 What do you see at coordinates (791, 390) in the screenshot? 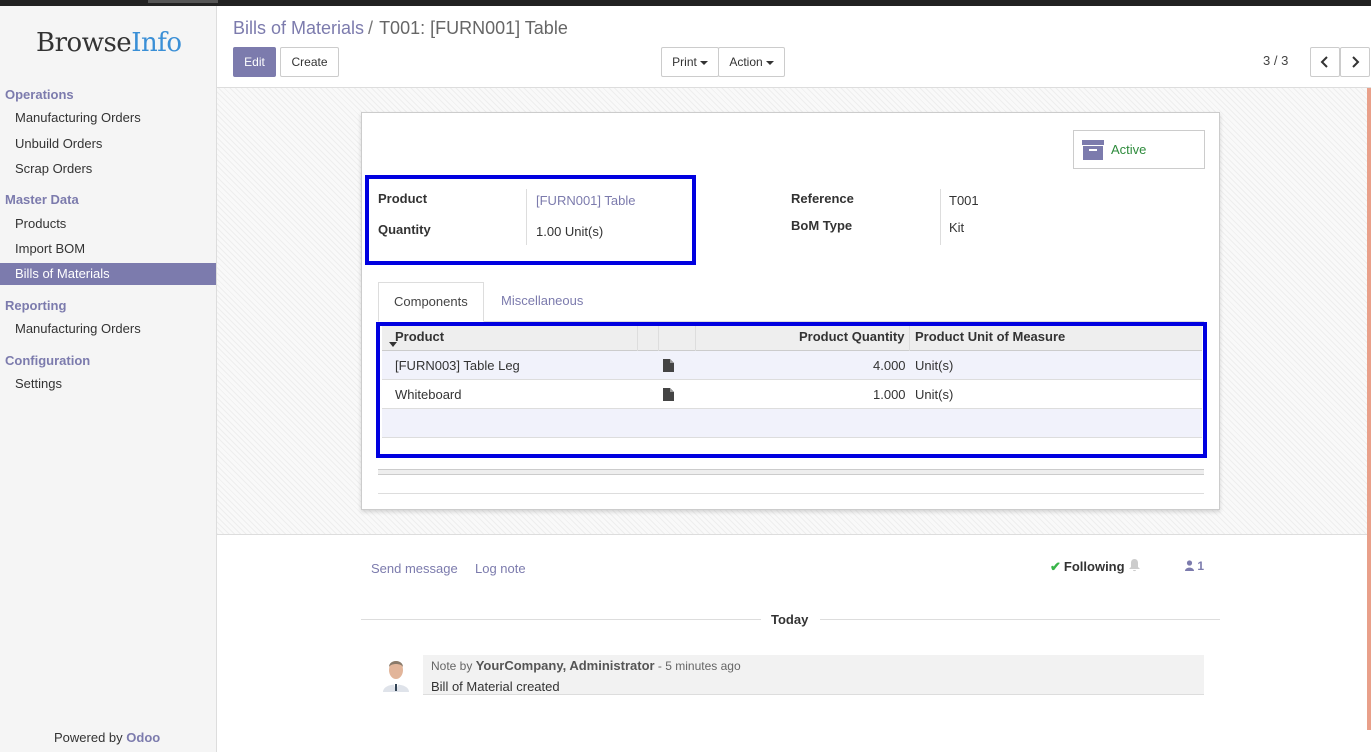
I see `highlight-box-components-table` at bounding box center [791, 390].